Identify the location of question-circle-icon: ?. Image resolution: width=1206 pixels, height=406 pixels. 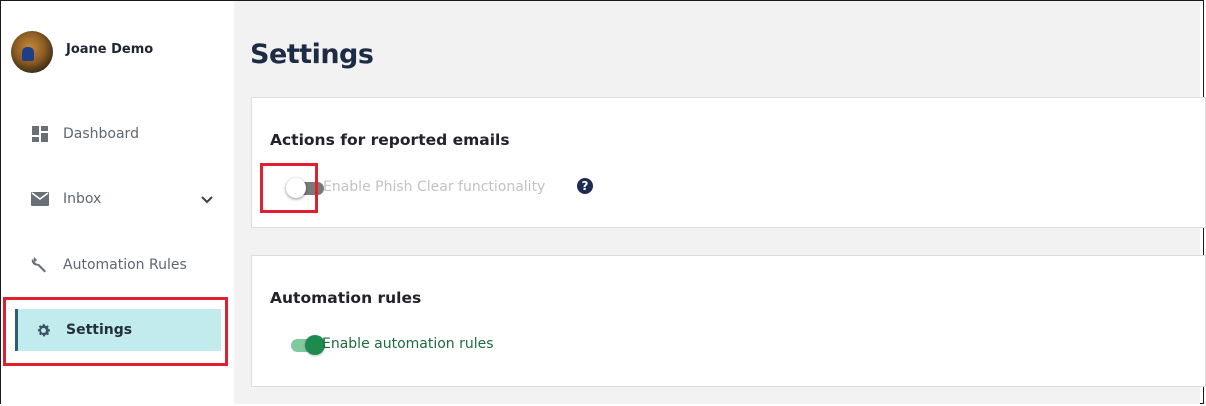
(585, 186).